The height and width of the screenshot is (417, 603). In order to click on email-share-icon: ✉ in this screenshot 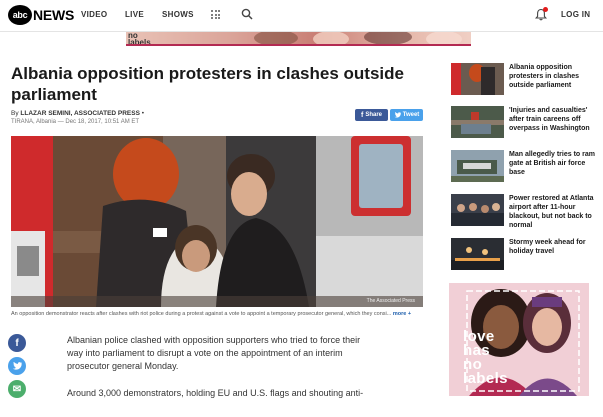, I will do `click(17, 389)`.